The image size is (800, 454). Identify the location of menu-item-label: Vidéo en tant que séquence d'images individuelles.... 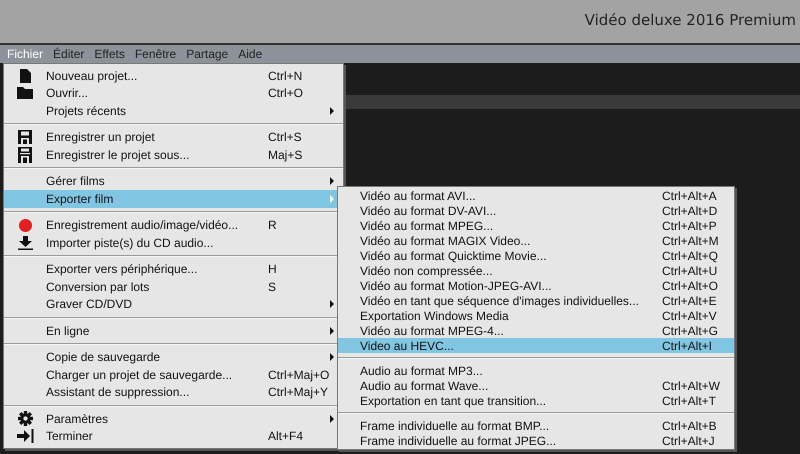
(499, 301).